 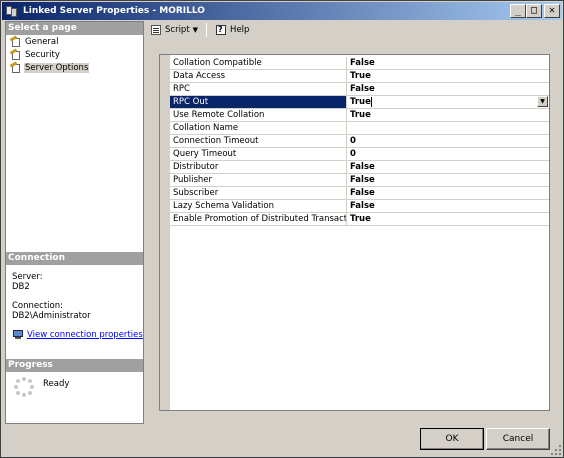 What do you see at coordinates (57, 68) in the screenshot?
I see `page-item-label: Server Options` at bounding box center [57, 68].